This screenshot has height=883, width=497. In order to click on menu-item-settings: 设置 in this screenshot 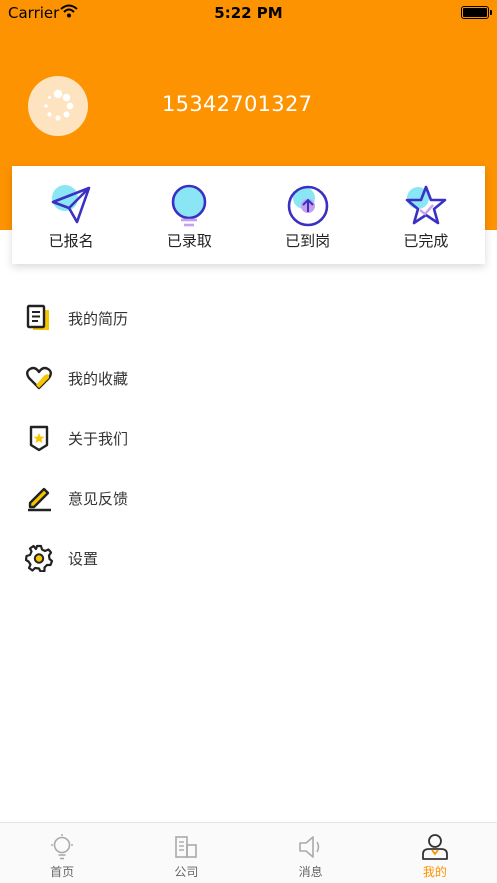, I will do `click(248, 558)`.